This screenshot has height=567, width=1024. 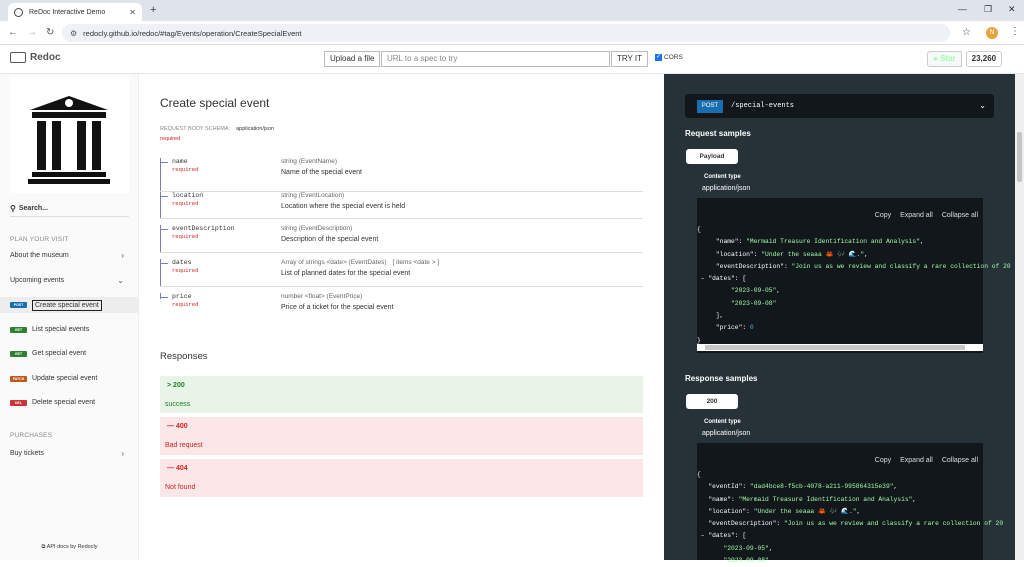 What do you see at coordinates (50, 32) in the screenshot?
I see `reload-icon: ↻` at bounding box center [50, 32].